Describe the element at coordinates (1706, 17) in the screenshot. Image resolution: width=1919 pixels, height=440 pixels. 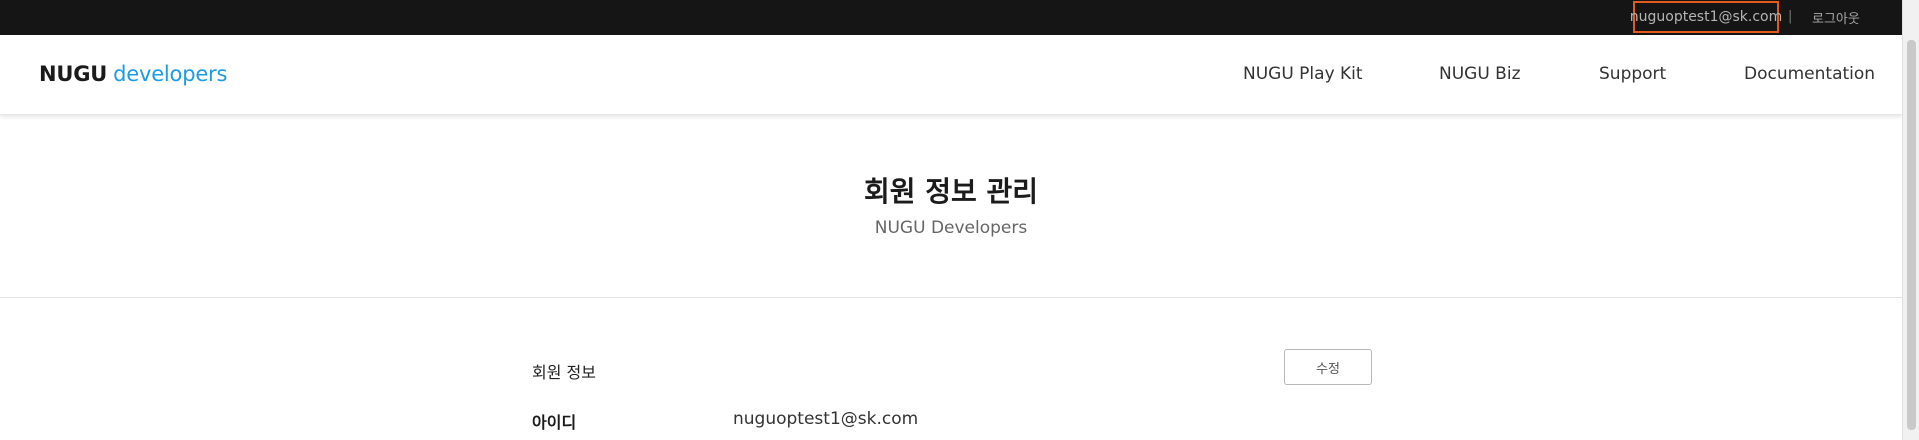
I see `account-email-link: nuguoptest1@sk.com` at that location.